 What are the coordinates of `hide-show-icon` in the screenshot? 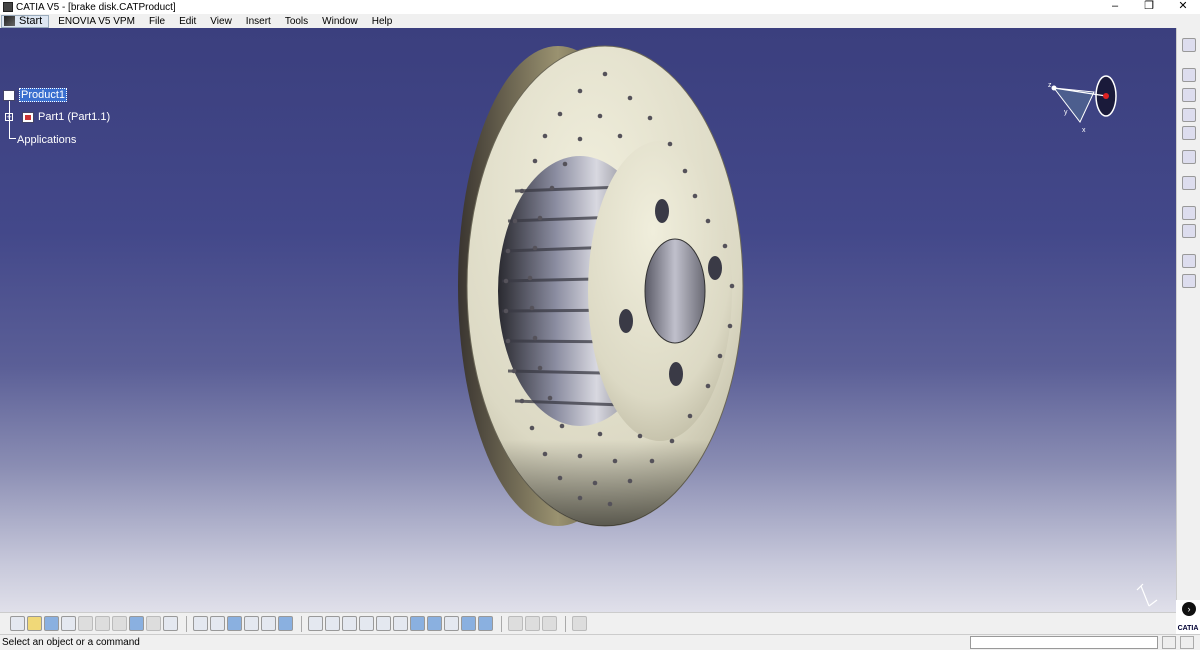 It's located at (468, 623).